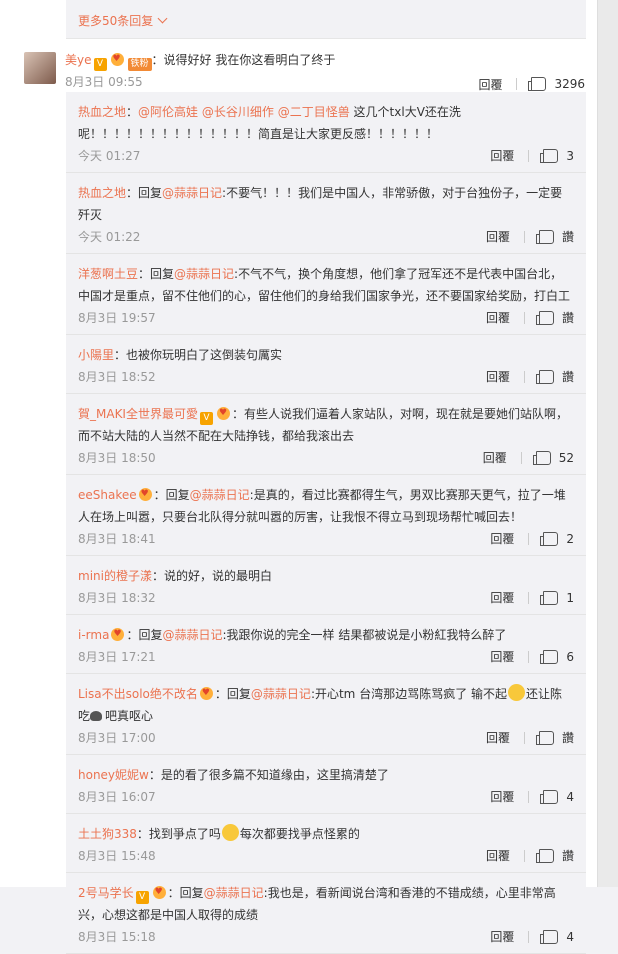 This screenshot has height=954, width=618. I want to click on reply-content: ：找到爭点了吗, so click(178, 834).